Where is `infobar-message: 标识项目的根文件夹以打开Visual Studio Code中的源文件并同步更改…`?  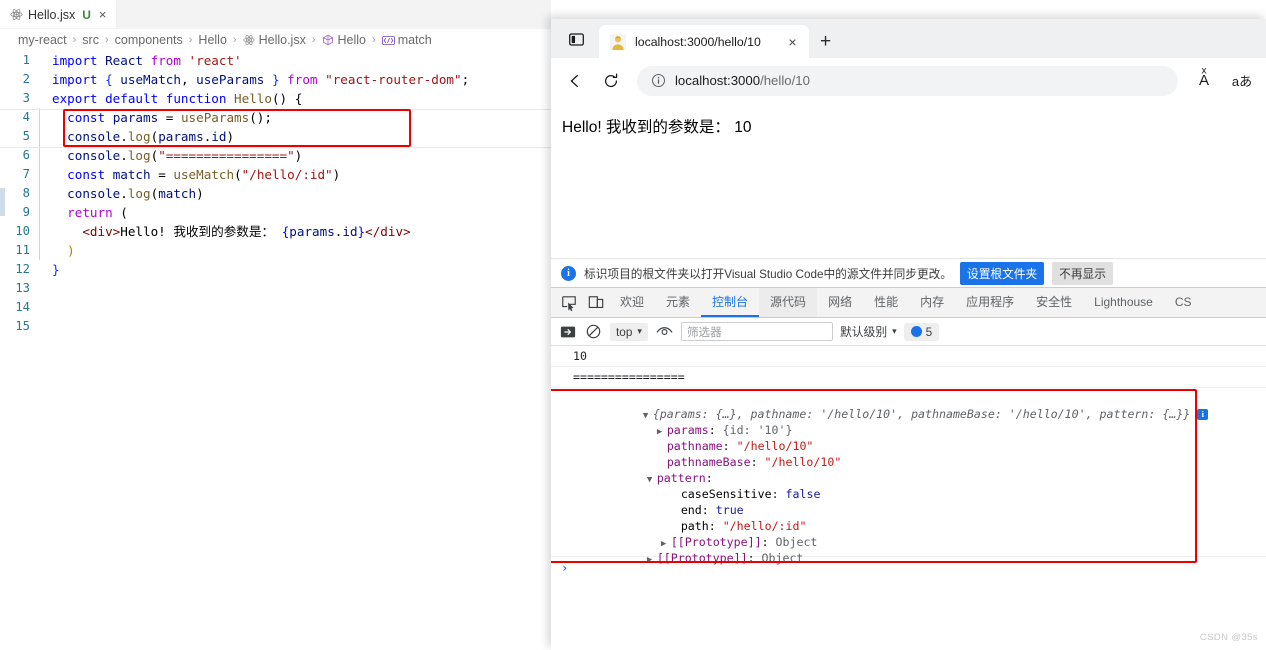 infobar-message: 标识项目的根文件夹以打开Visual Studio Code中的源文件并同步更改… is located at coordinates (768, 274).